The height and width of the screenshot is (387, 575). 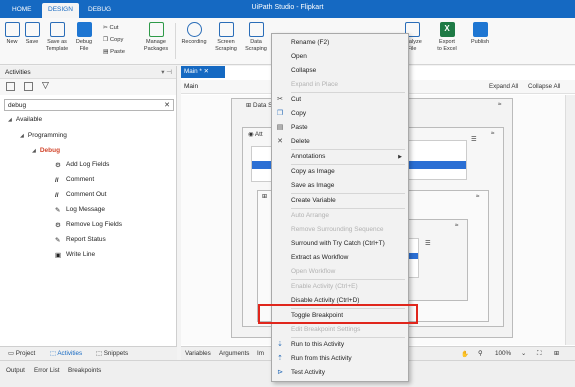 I want to click on tab-activities: ⬚ Activities, so click(x=66, y=353).